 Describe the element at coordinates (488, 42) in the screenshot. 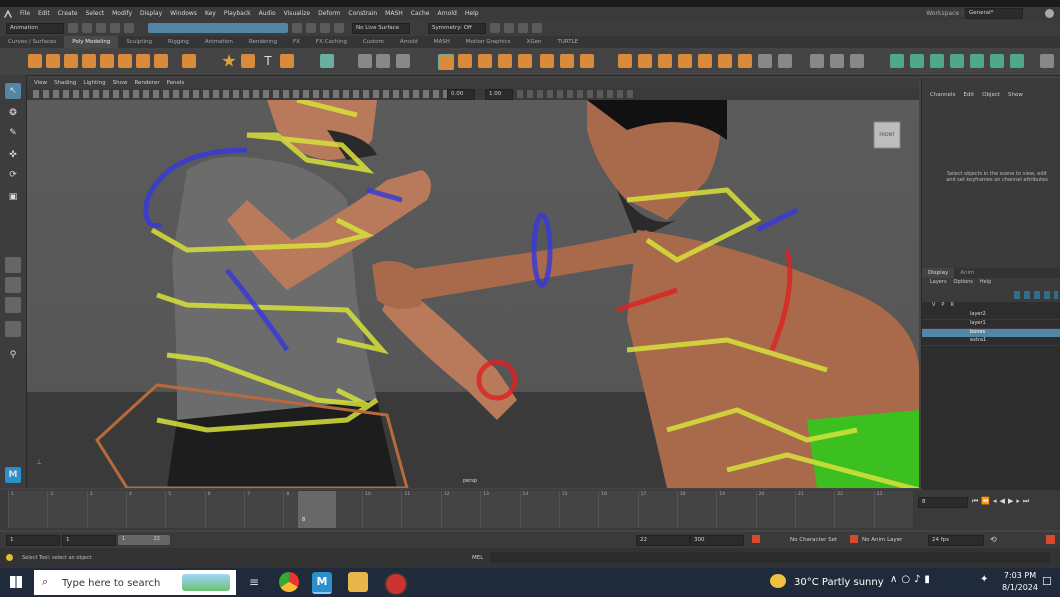

I see `shelf-tab-motion-graphics: Motion Graphics` at that location.